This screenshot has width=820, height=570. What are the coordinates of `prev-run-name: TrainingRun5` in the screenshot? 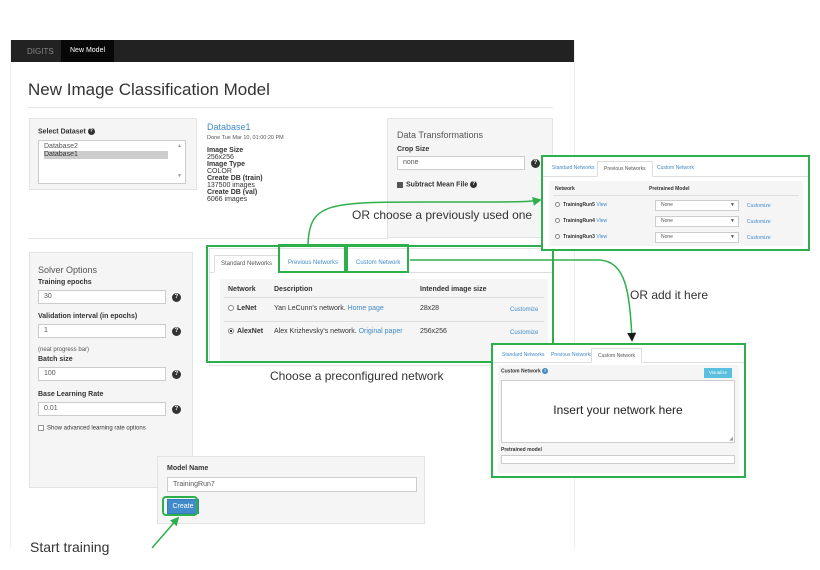 It's located at (579, 205).